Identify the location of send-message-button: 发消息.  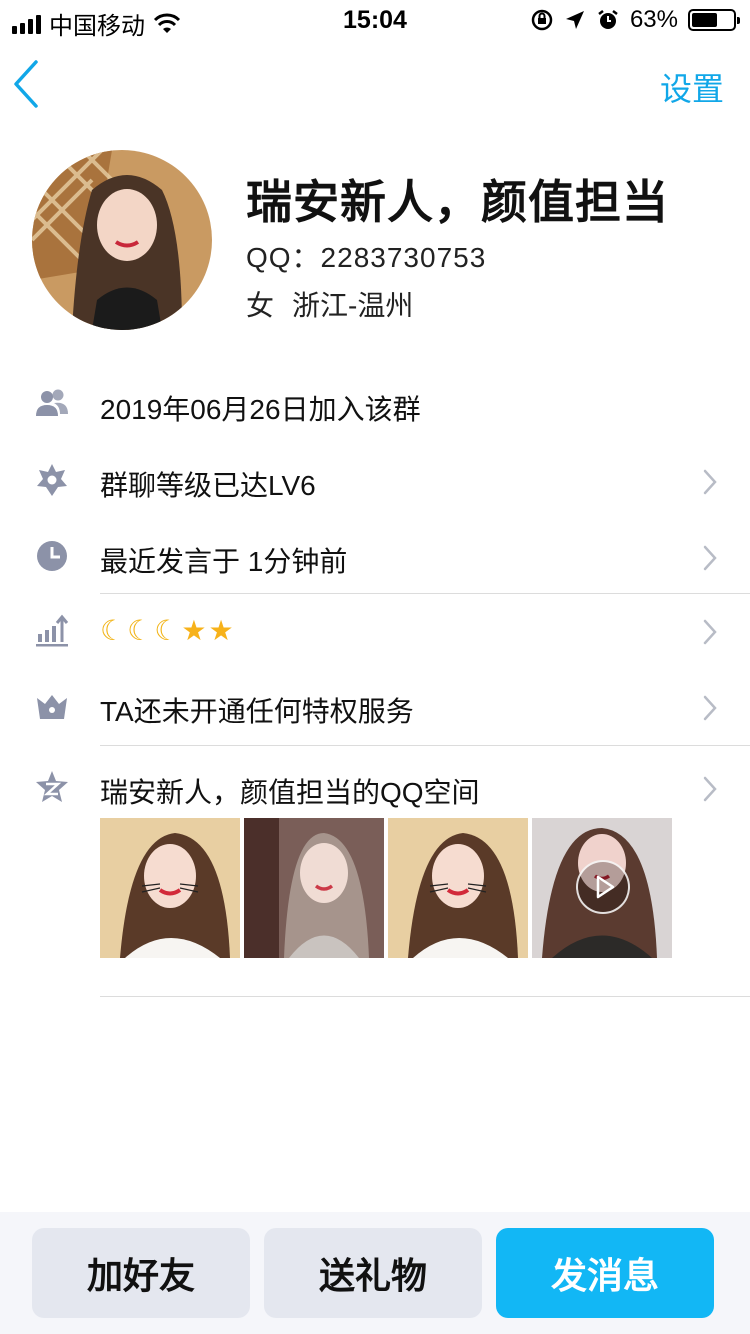
(605, 1273).